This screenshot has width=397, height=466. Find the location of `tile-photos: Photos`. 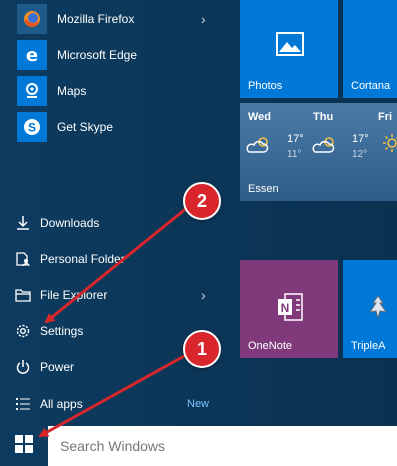

tile-photos: Photos is located at coordinates (289, 49).